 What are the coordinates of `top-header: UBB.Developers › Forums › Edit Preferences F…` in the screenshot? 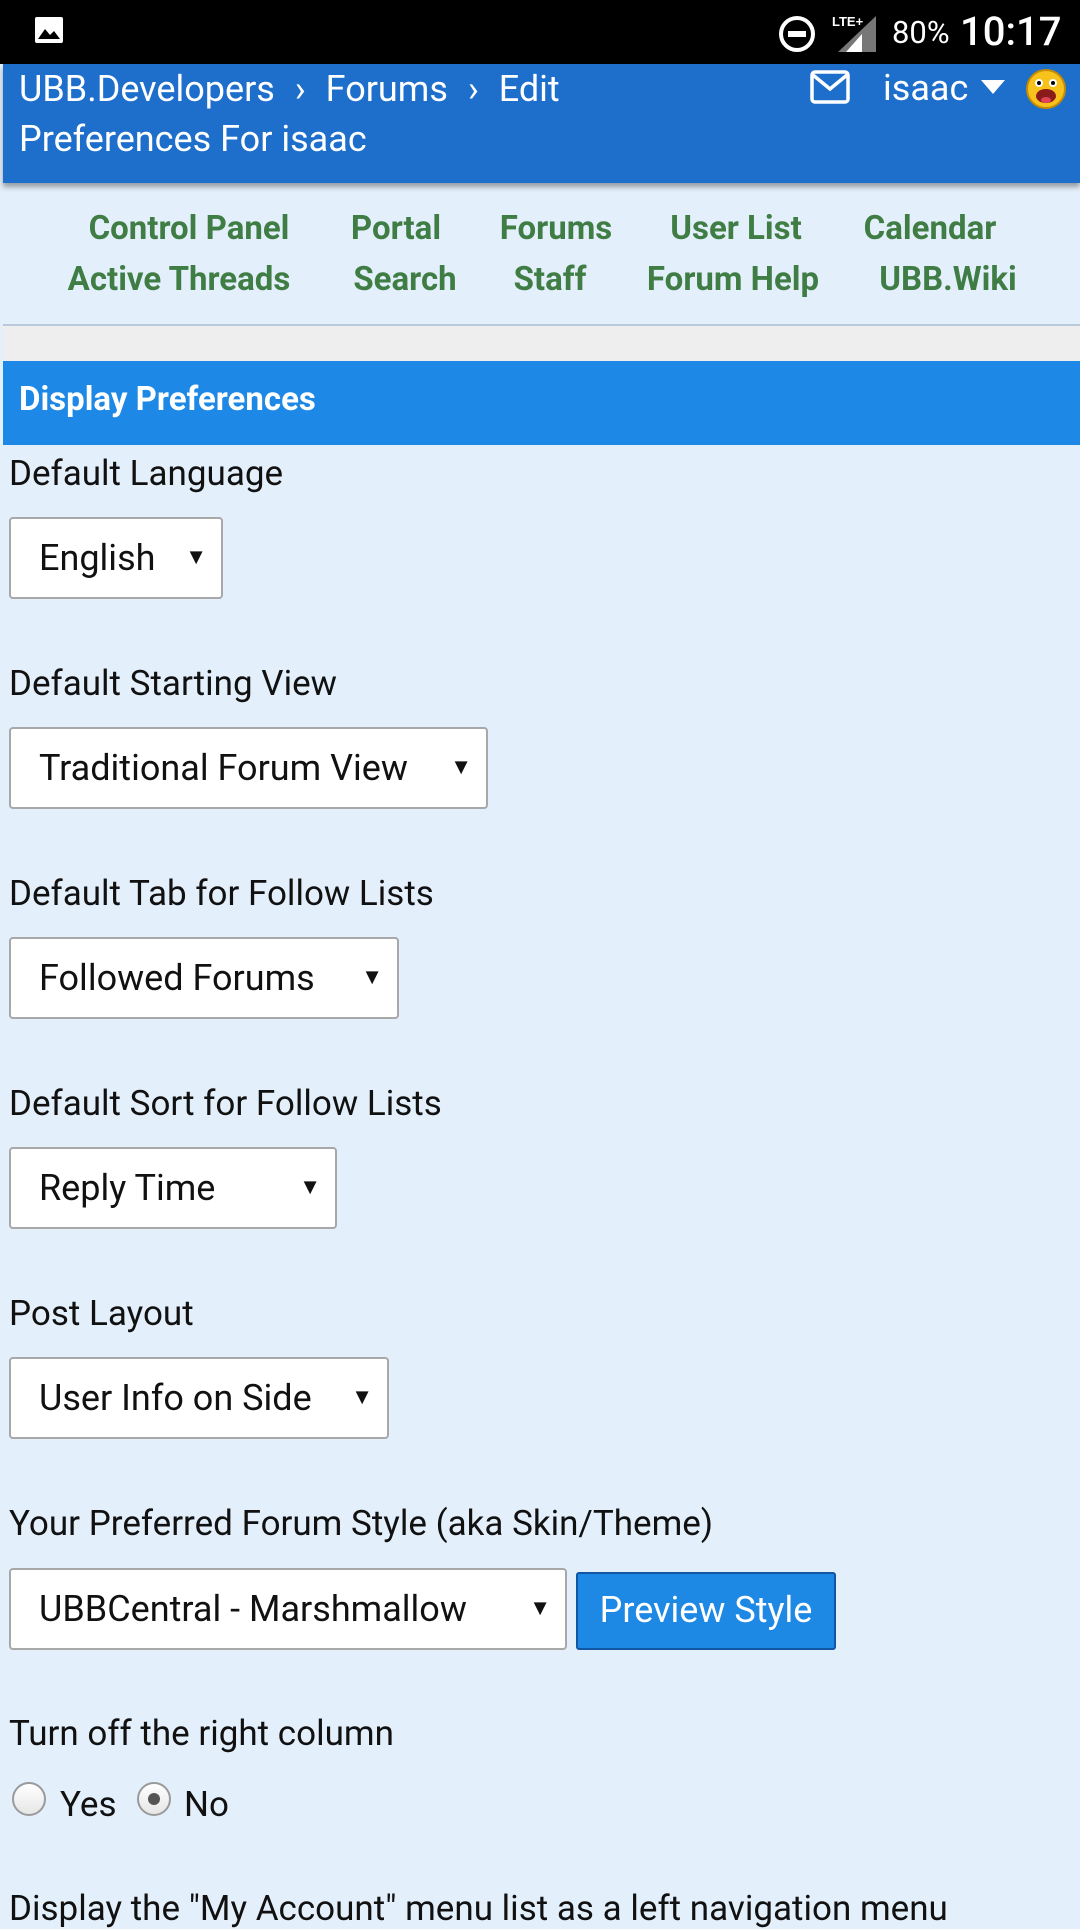 It's located at (541, 123).